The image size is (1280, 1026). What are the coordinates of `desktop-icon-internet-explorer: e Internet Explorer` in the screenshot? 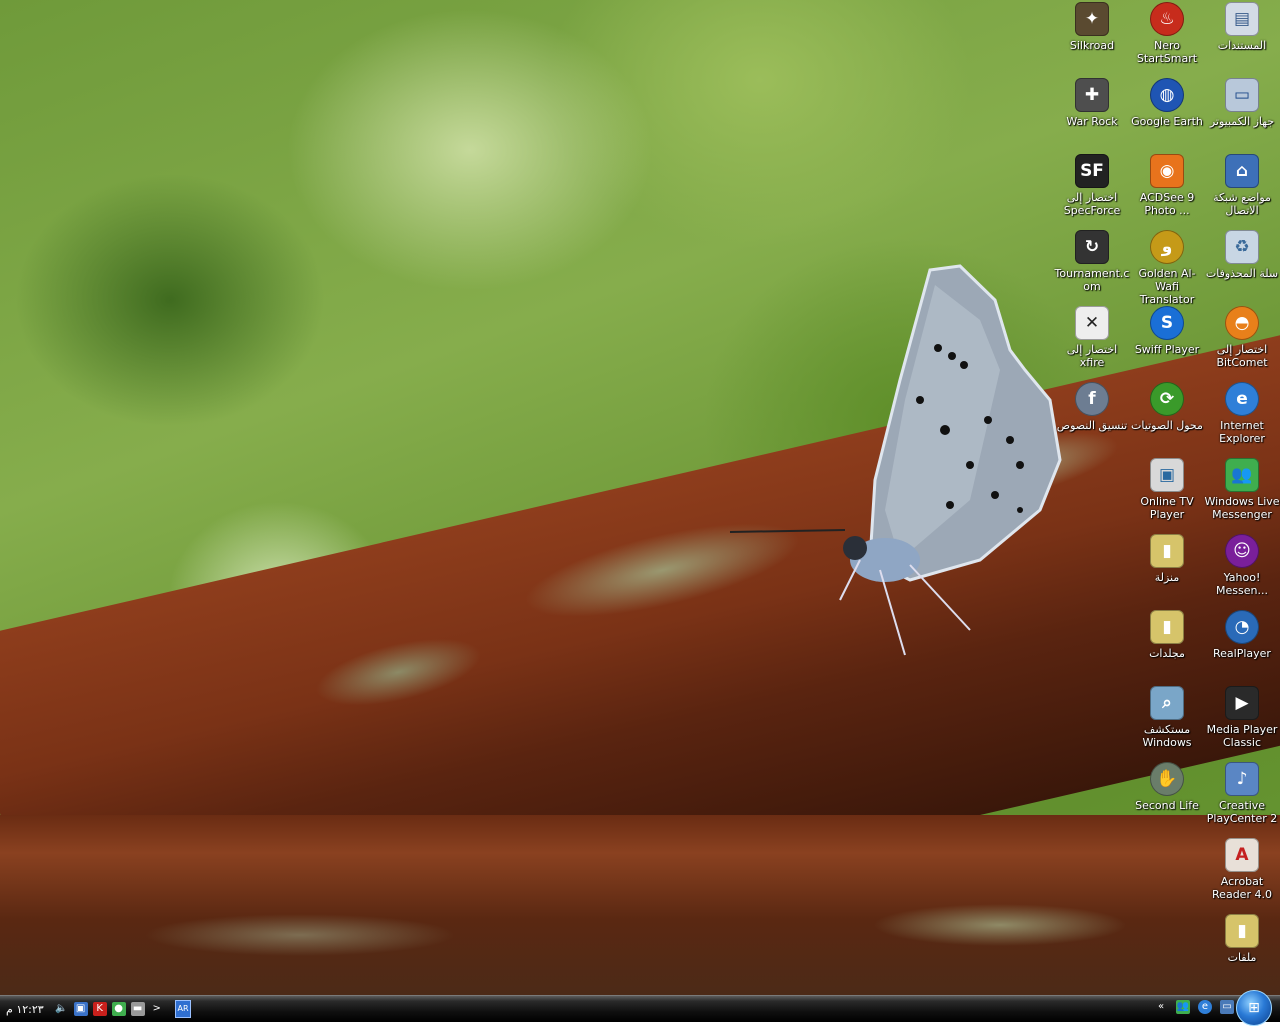 It's located at (1242, 413).